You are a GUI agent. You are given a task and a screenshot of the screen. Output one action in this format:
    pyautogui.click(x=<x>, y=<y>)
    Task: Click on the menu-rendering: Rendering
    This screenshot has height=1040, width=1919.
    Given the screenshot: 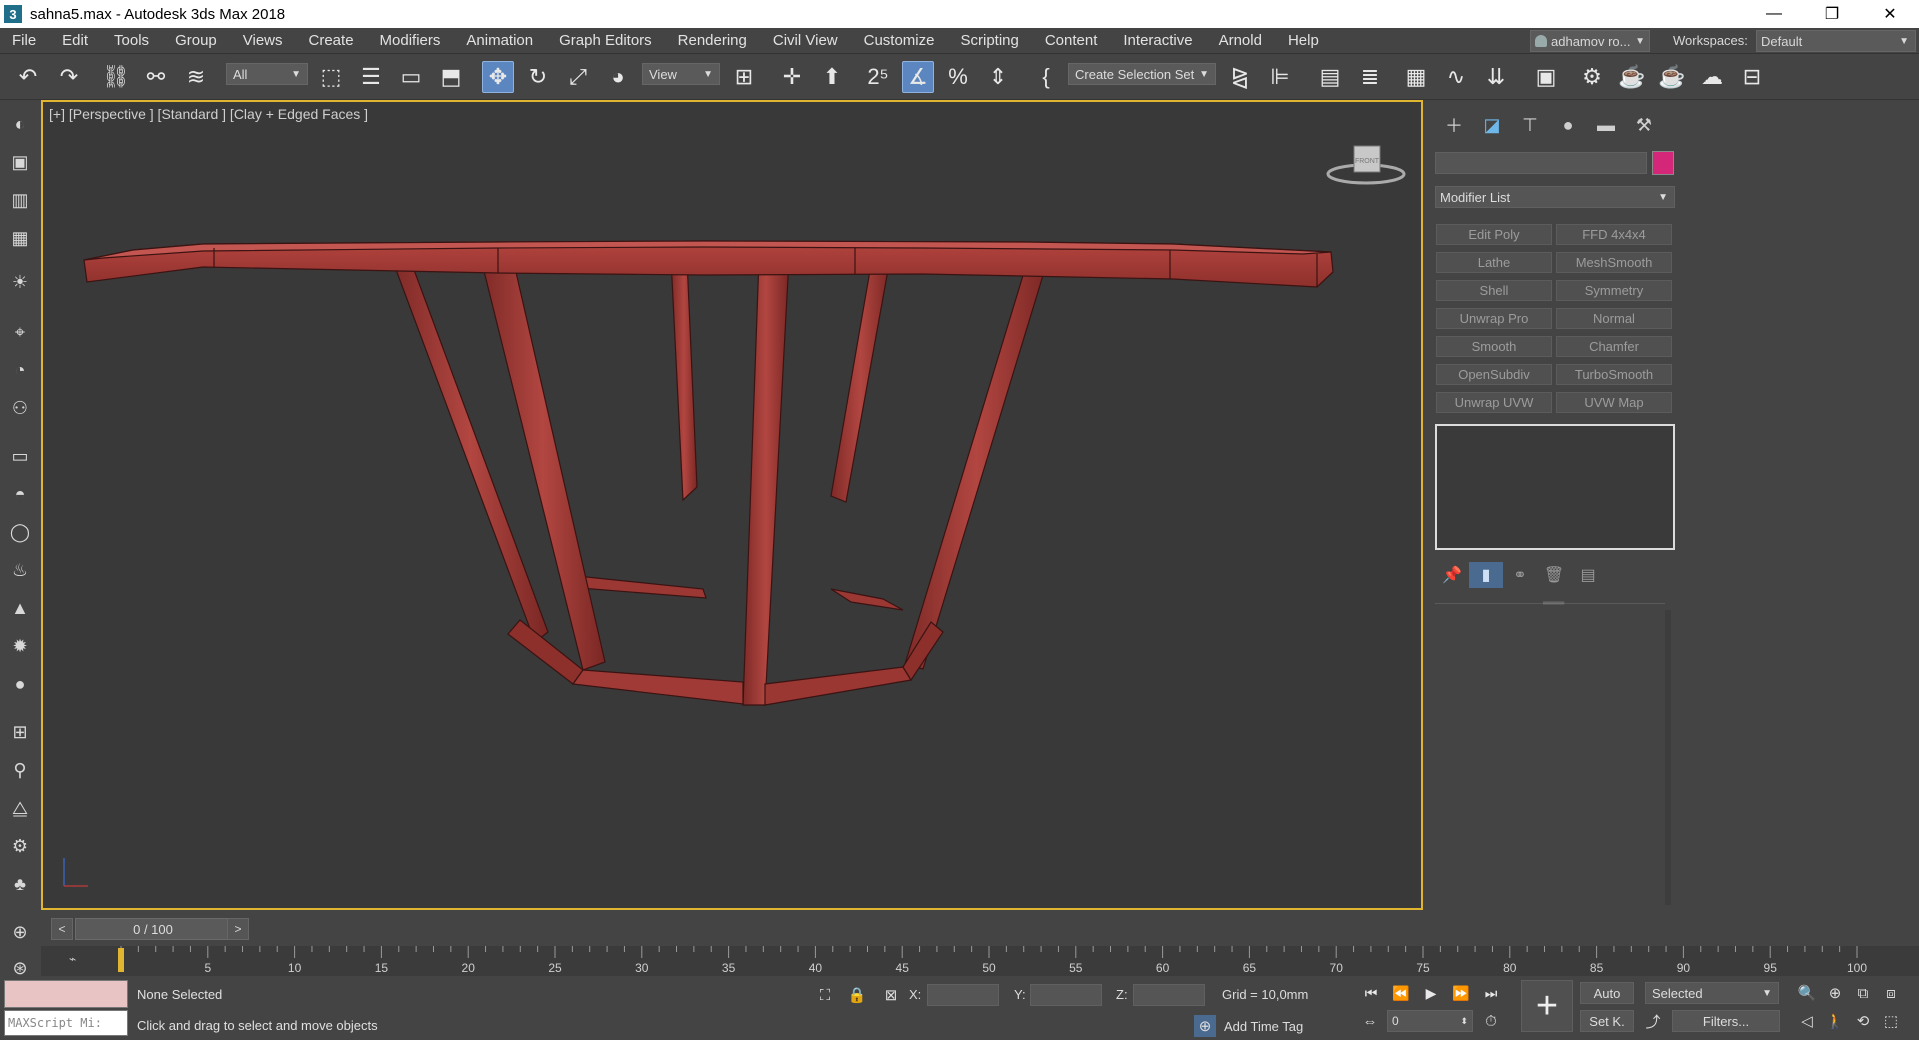 What is the action you would take?
    pyautogui.click(x=712, y=40)
    